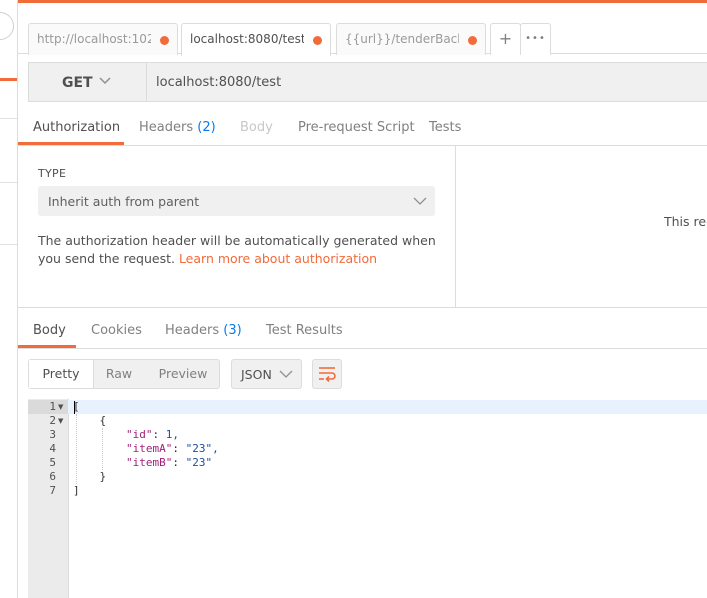 The width and height of the screenshot is (707, 598). I want to click on request-tab-label: {{url}}/tenderBackend, so click(402, 39).